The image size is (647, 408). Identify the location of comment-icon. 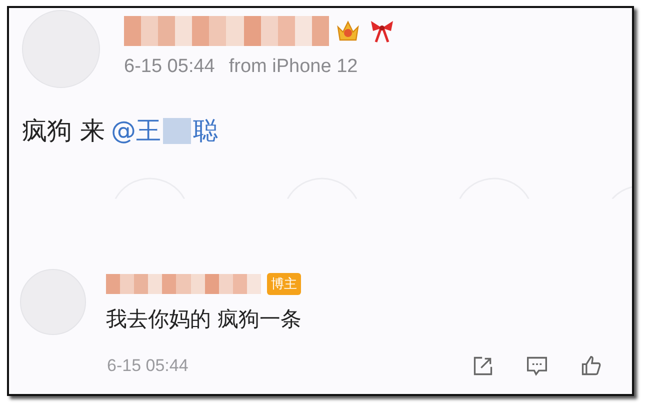
(537, 366).